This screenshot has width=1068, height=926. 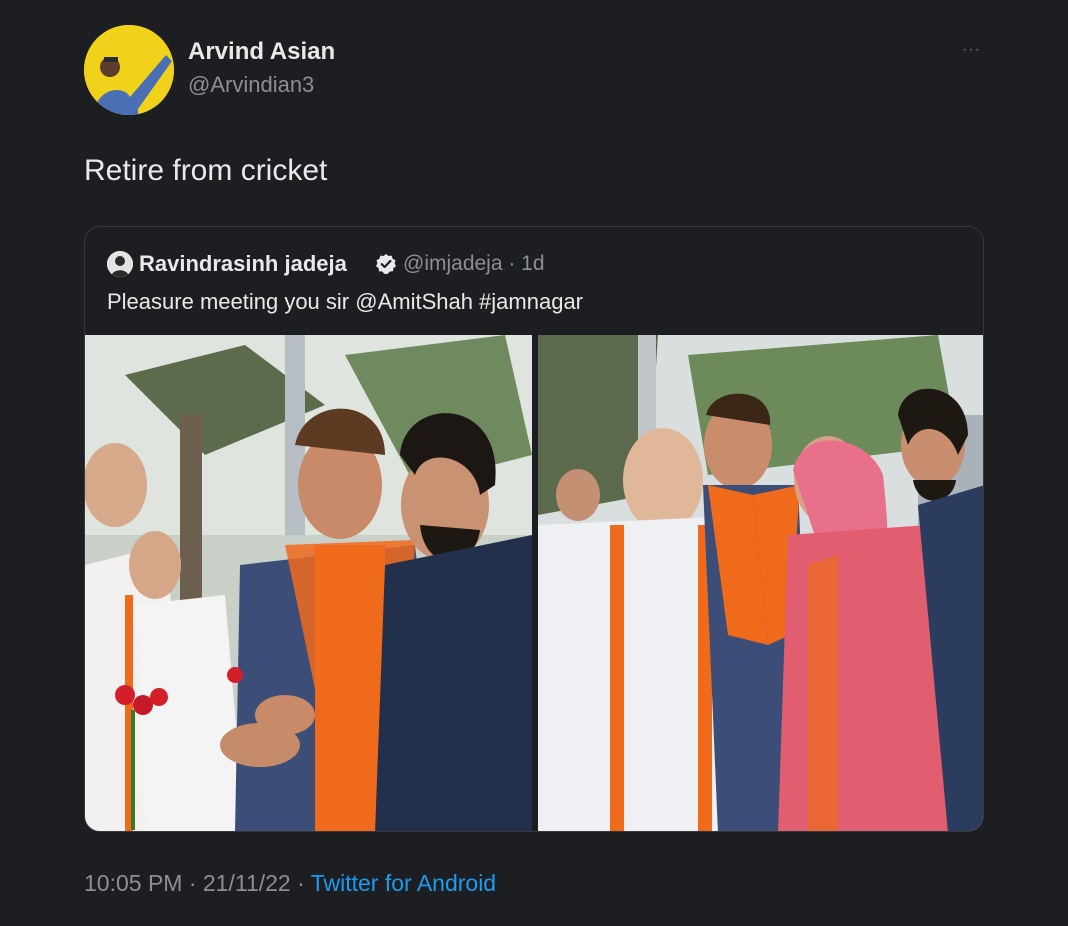 I want to click on verified-badge-icon, so click(x=386, y=264).